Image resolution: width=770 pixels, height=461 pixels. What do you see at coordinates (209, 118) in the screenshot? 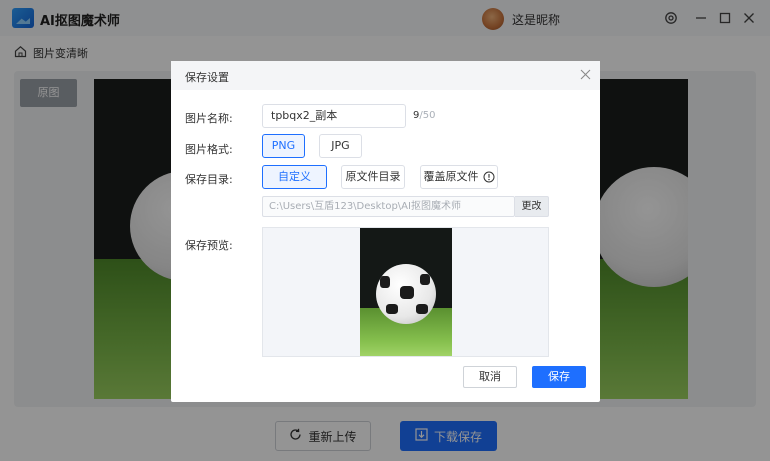
I see `name-label: 图片名称:` at bounding box center [209, 118].